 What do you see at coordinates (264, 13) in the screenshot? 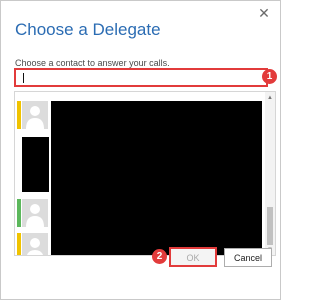
I see `close-icon: ✕` at bounding box center [264, 13].